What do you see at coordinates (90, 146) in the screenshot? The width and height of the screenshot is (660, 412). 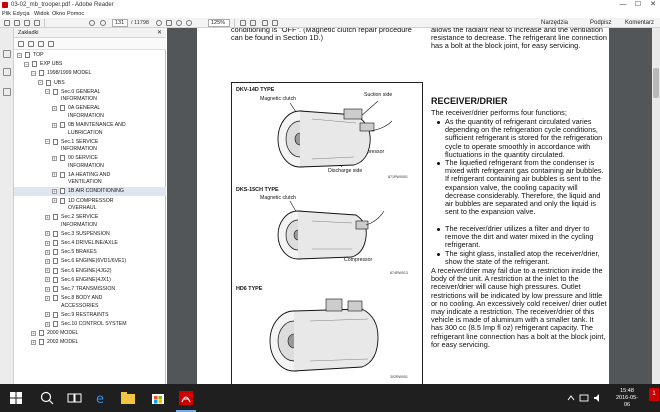 I see `bookmark-item: − Sec.1 SERVICE INFORMATION` at bounding box center [90, 146].